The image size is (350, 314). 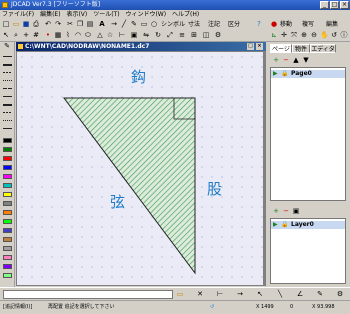 I want to click on crosshair-icon: ✛, so click(x=284, y=35).